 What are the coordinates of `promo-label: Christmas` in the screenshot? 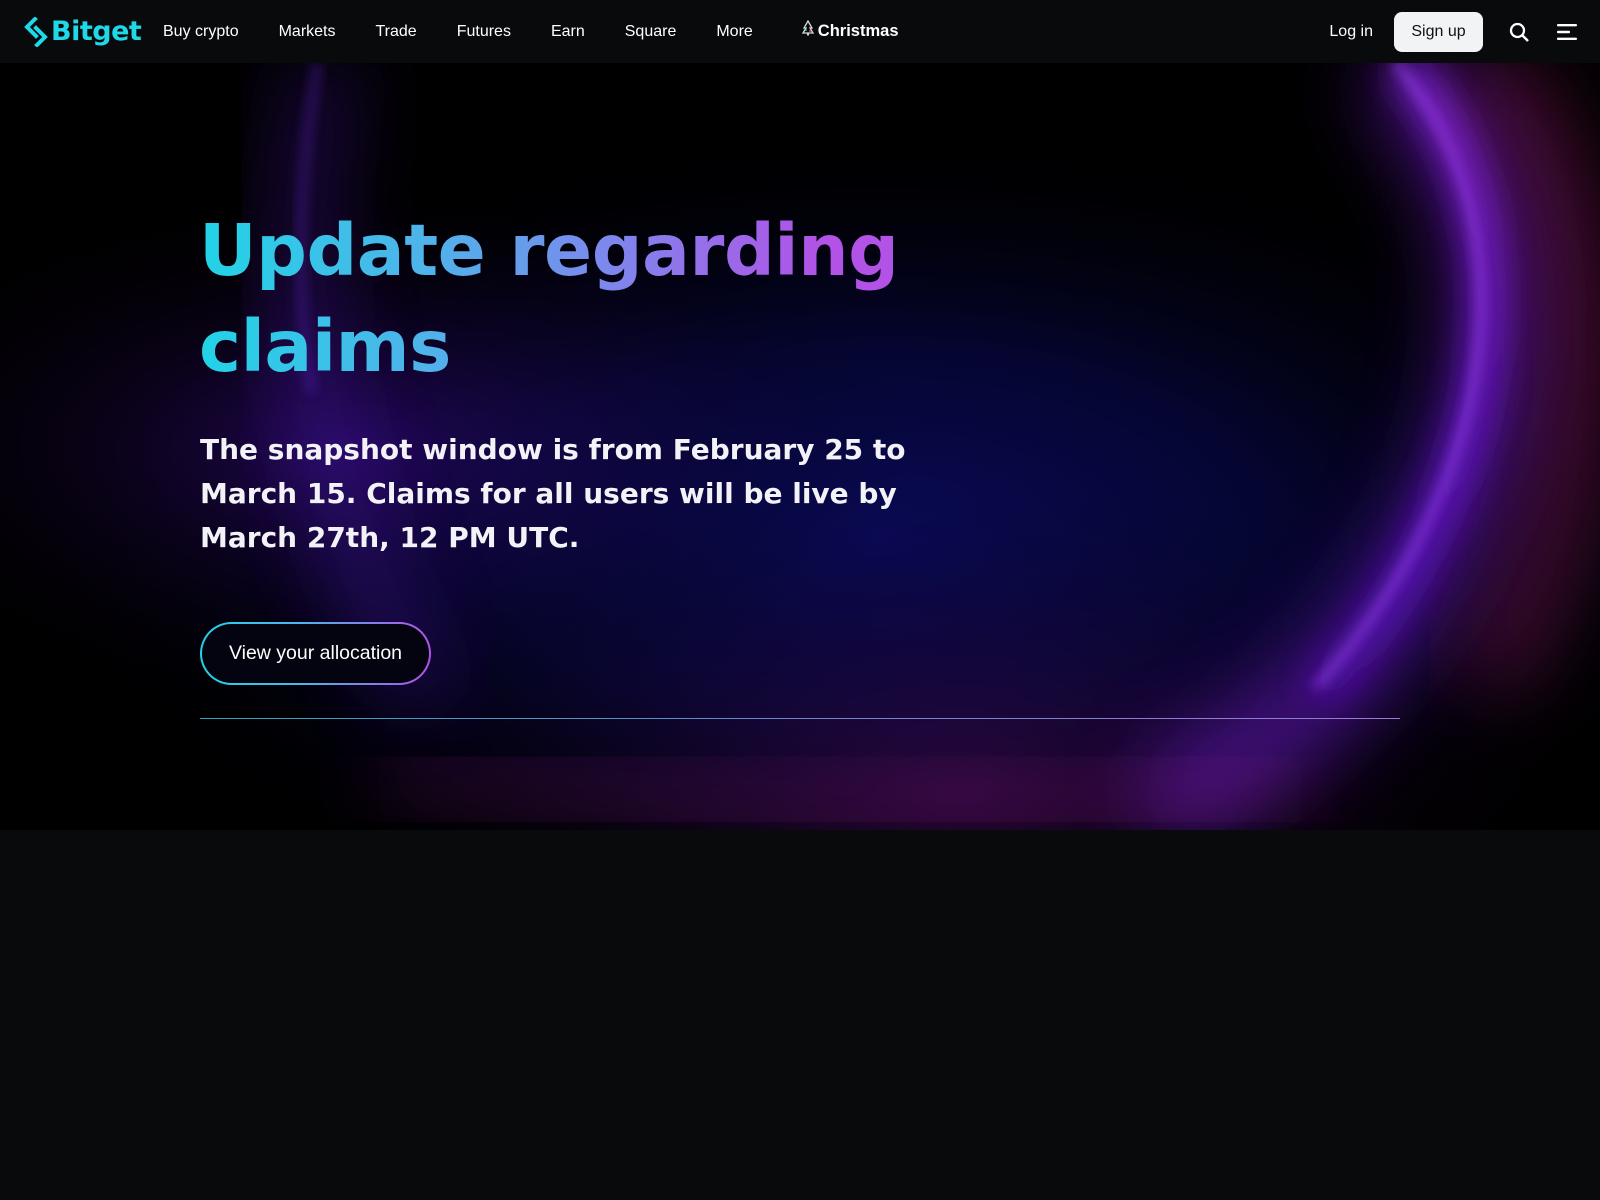 It's located at (858, 31).